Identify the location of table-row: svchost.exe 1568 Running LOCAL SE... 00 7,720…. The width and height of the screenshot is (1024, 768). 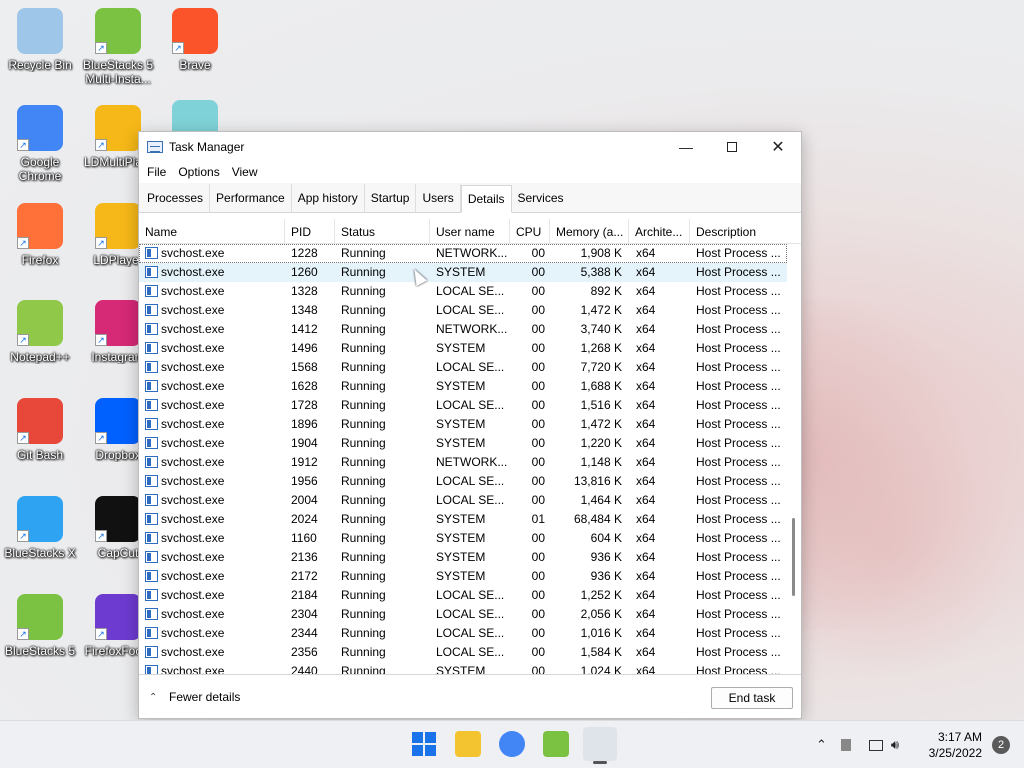
(463, 367).